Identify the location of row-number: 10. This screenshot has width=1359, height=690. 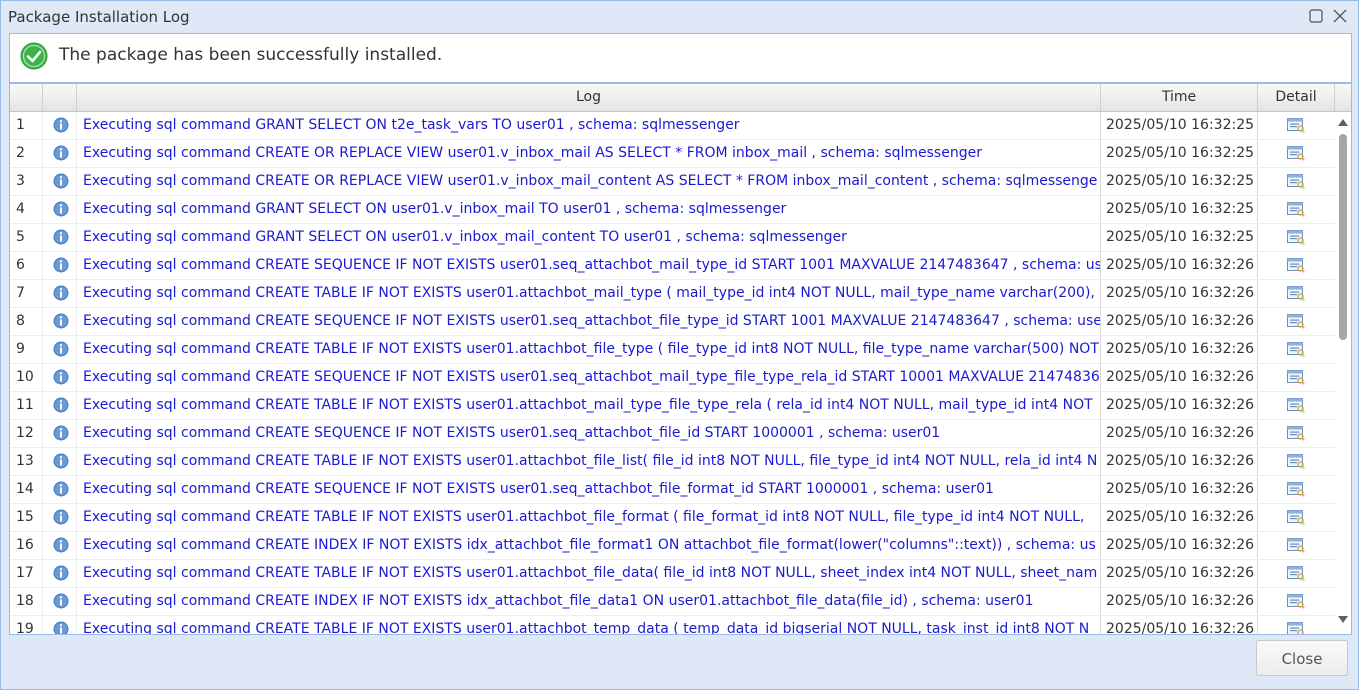
(26, 377).